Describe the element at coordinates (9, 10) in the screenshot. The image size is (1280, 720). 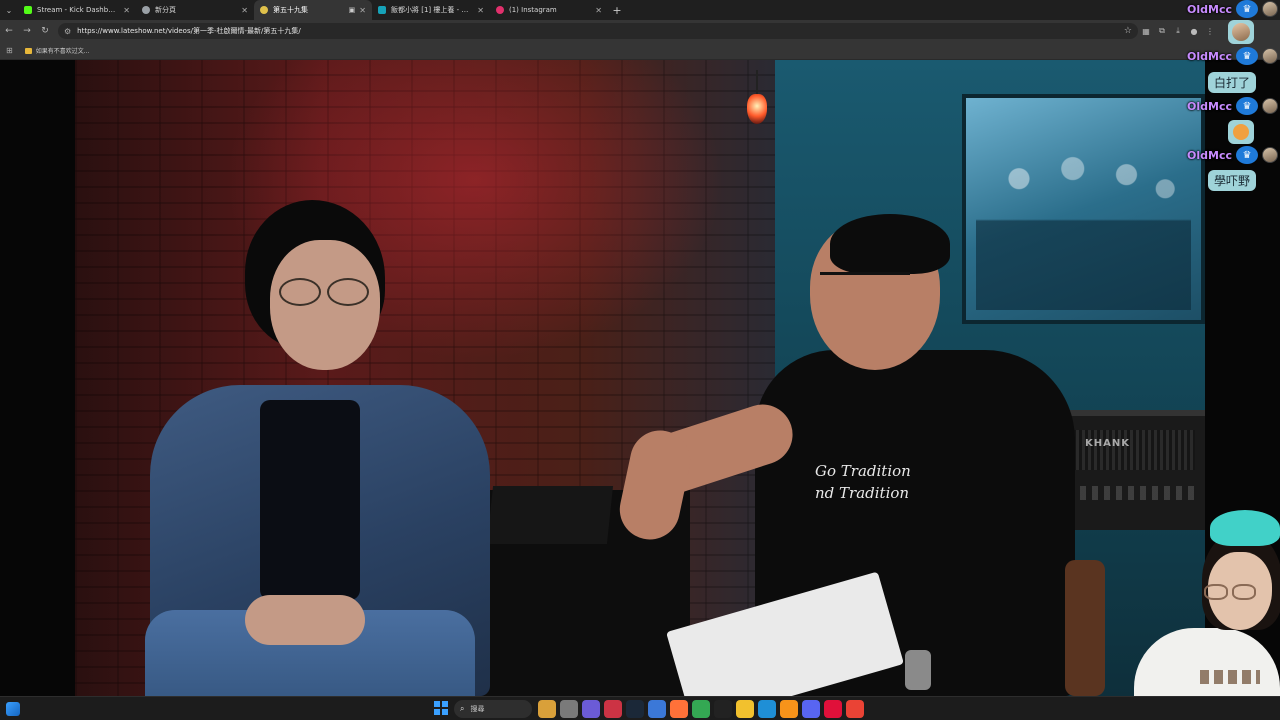
I see `tab-search-chevron-icon: ⌄` at that location.